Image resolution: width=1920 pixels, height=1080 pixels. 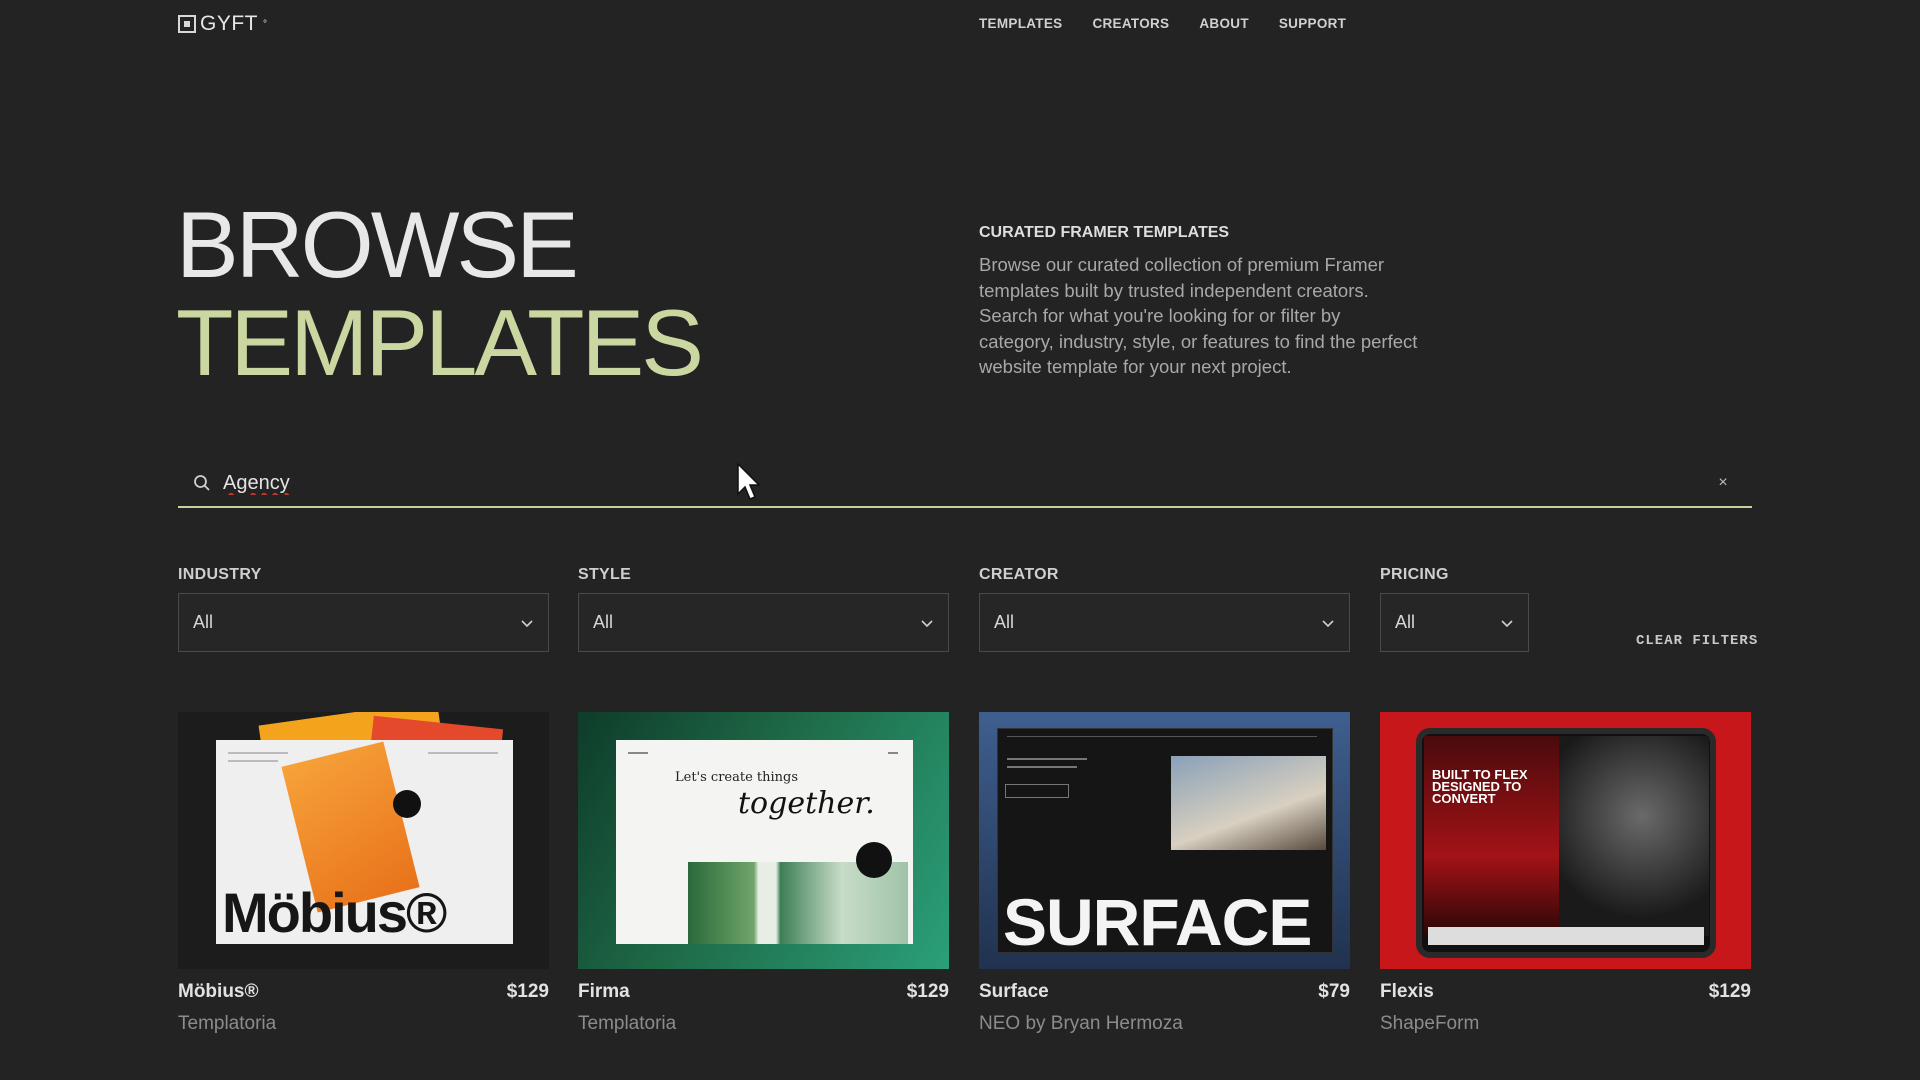 What do you see at coordinates (1723, 483) in the screenshot?
I see `clear-search-icon: ×` at bounding box center [1723, 483].